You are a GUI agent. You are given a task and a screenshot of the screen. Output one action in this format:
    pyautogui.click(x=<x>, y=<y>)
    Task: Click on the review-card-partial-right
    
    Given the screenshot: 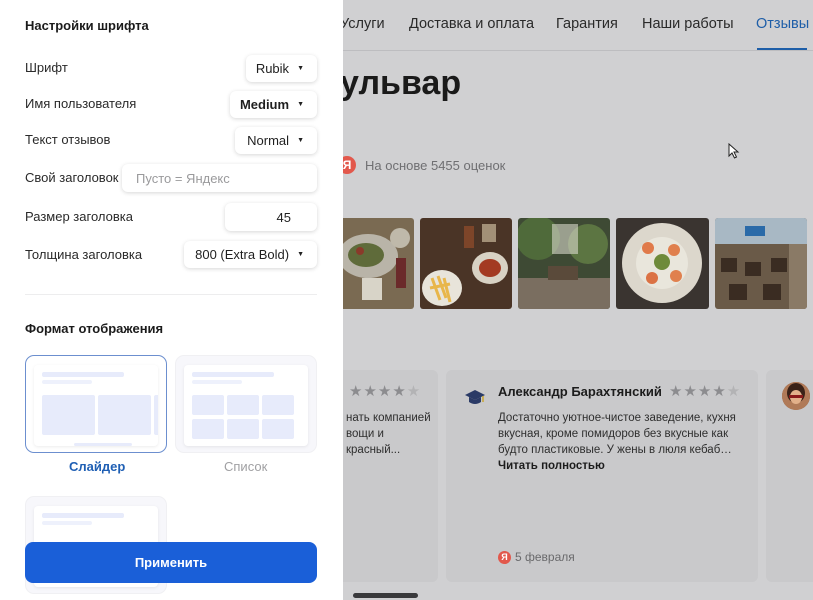 What is the action you would take?
    pyautogui.click(x=789, y=476)
    